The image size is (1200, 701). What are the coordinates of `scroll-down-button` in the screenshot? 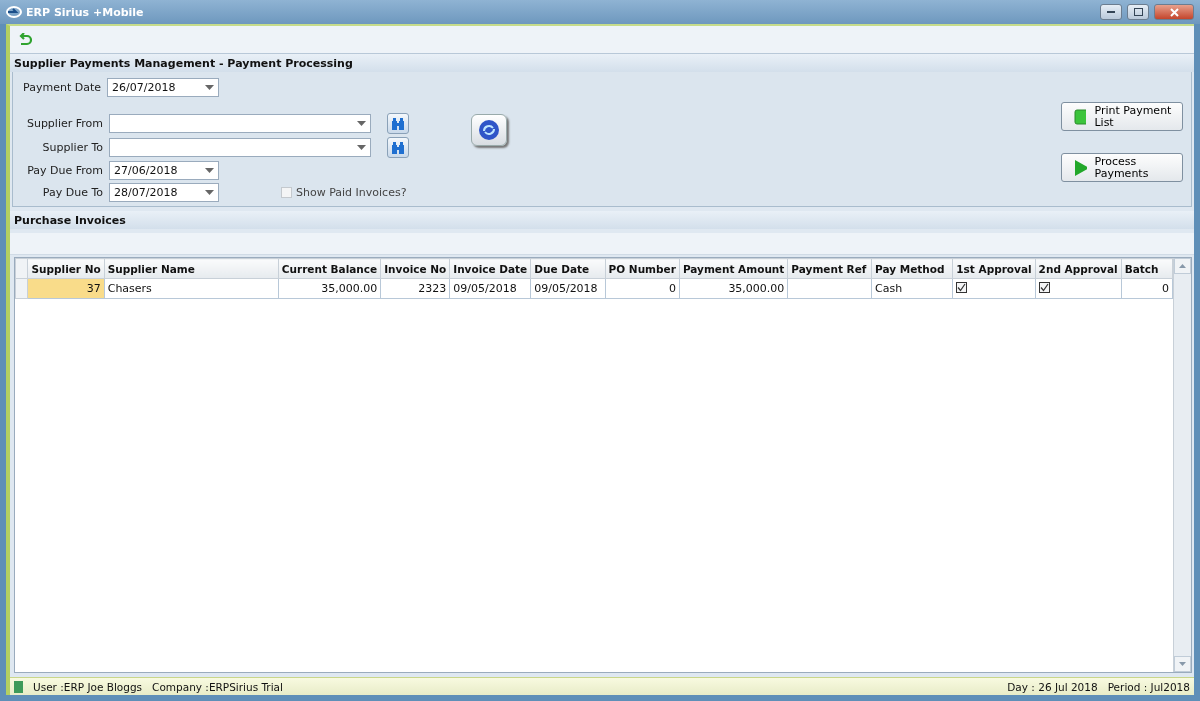 It's located at (1182, 664).